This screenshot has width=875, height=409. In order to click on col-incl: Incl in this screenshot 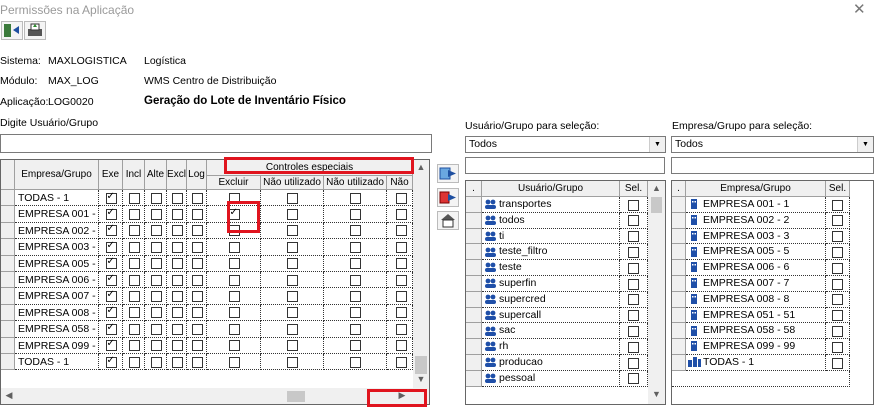, I will do `click(134, 175)`.